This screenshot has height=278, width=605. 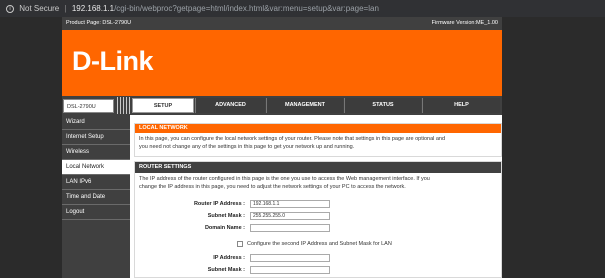 I want to click on domain-name-field, so click(x=290, y=228).